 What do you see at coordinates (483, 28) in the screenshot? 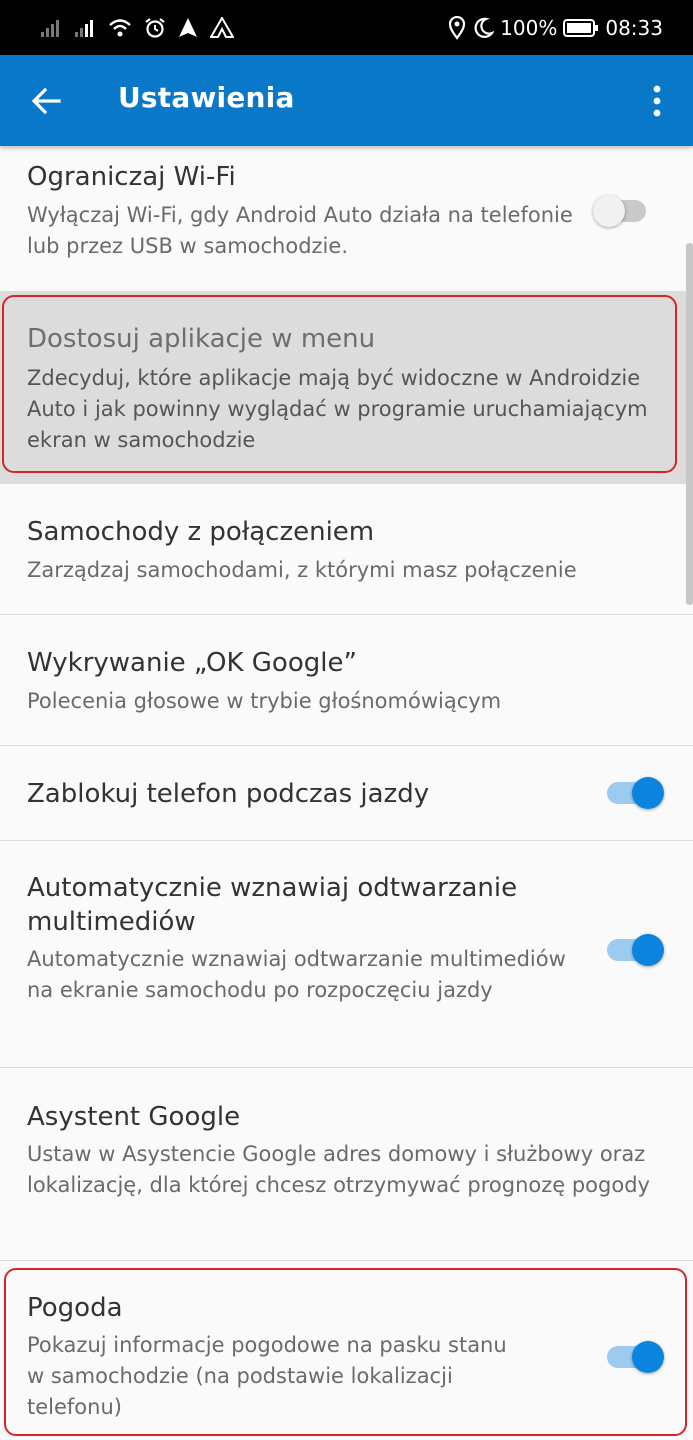
I see `do-not-disturb-moon-icon` at bounding box center [483, 28].